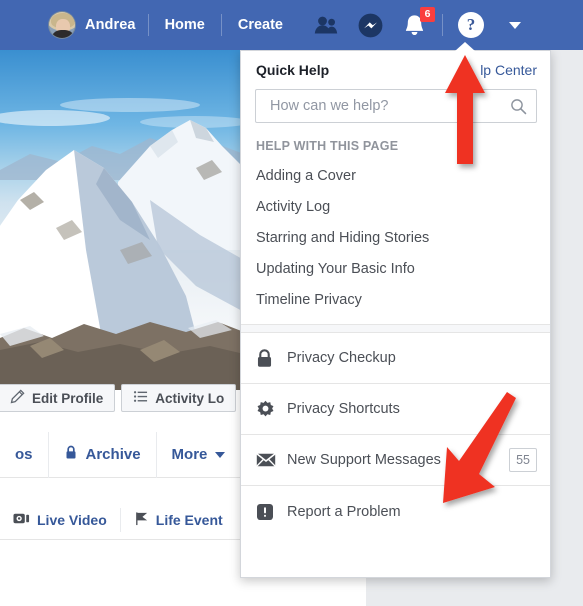 The height and width of the screenshot is (606, 583). I want to click on tab-photos: os, so click(24, 454).